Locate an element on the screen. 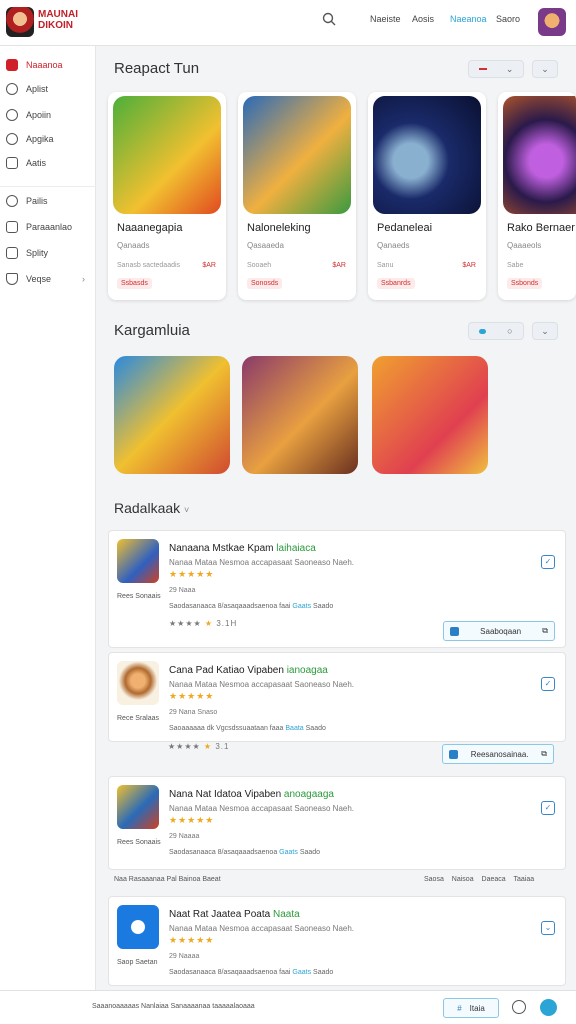 The width and height of the screenshot is (576, 1024). item-title: Naat Rat Jaatea Poata Naata is located at coordinates (234, 914).